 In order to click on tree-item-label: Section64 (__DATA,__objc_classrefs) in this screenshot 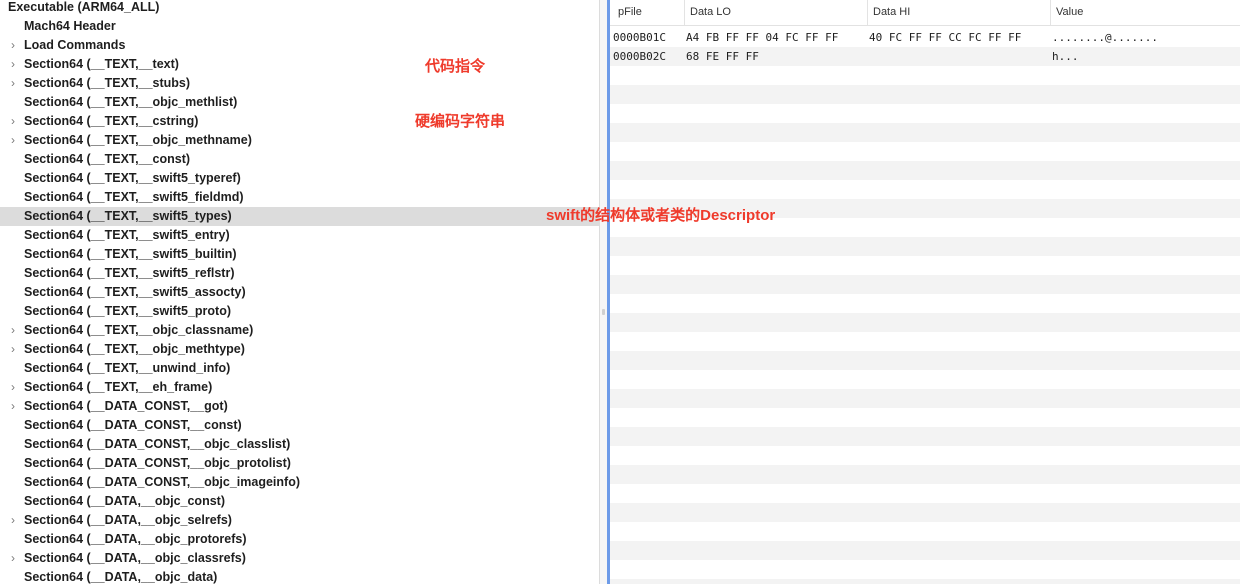, I will do `click(135, 558)`.